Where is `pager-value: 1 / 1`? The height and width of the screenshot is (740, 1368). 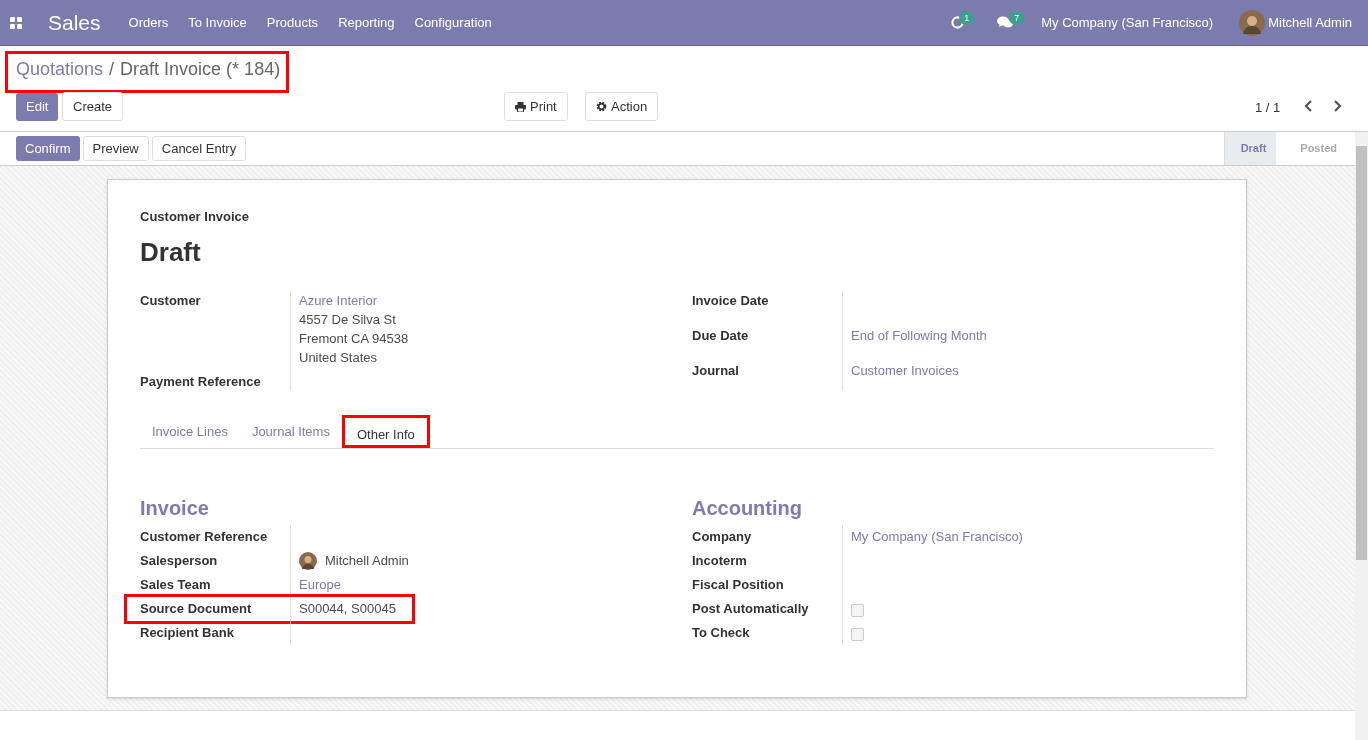
pager-value: 1 / 1 is located at coordinates (1268, 108).